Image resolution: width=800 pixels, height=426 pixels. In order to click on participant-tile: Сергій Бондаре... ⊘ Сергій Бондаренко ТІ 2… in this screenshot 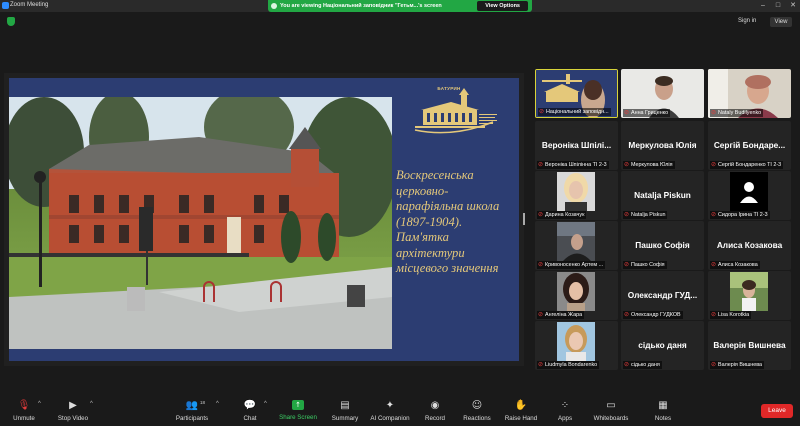, I will do `click(749, 145)`.